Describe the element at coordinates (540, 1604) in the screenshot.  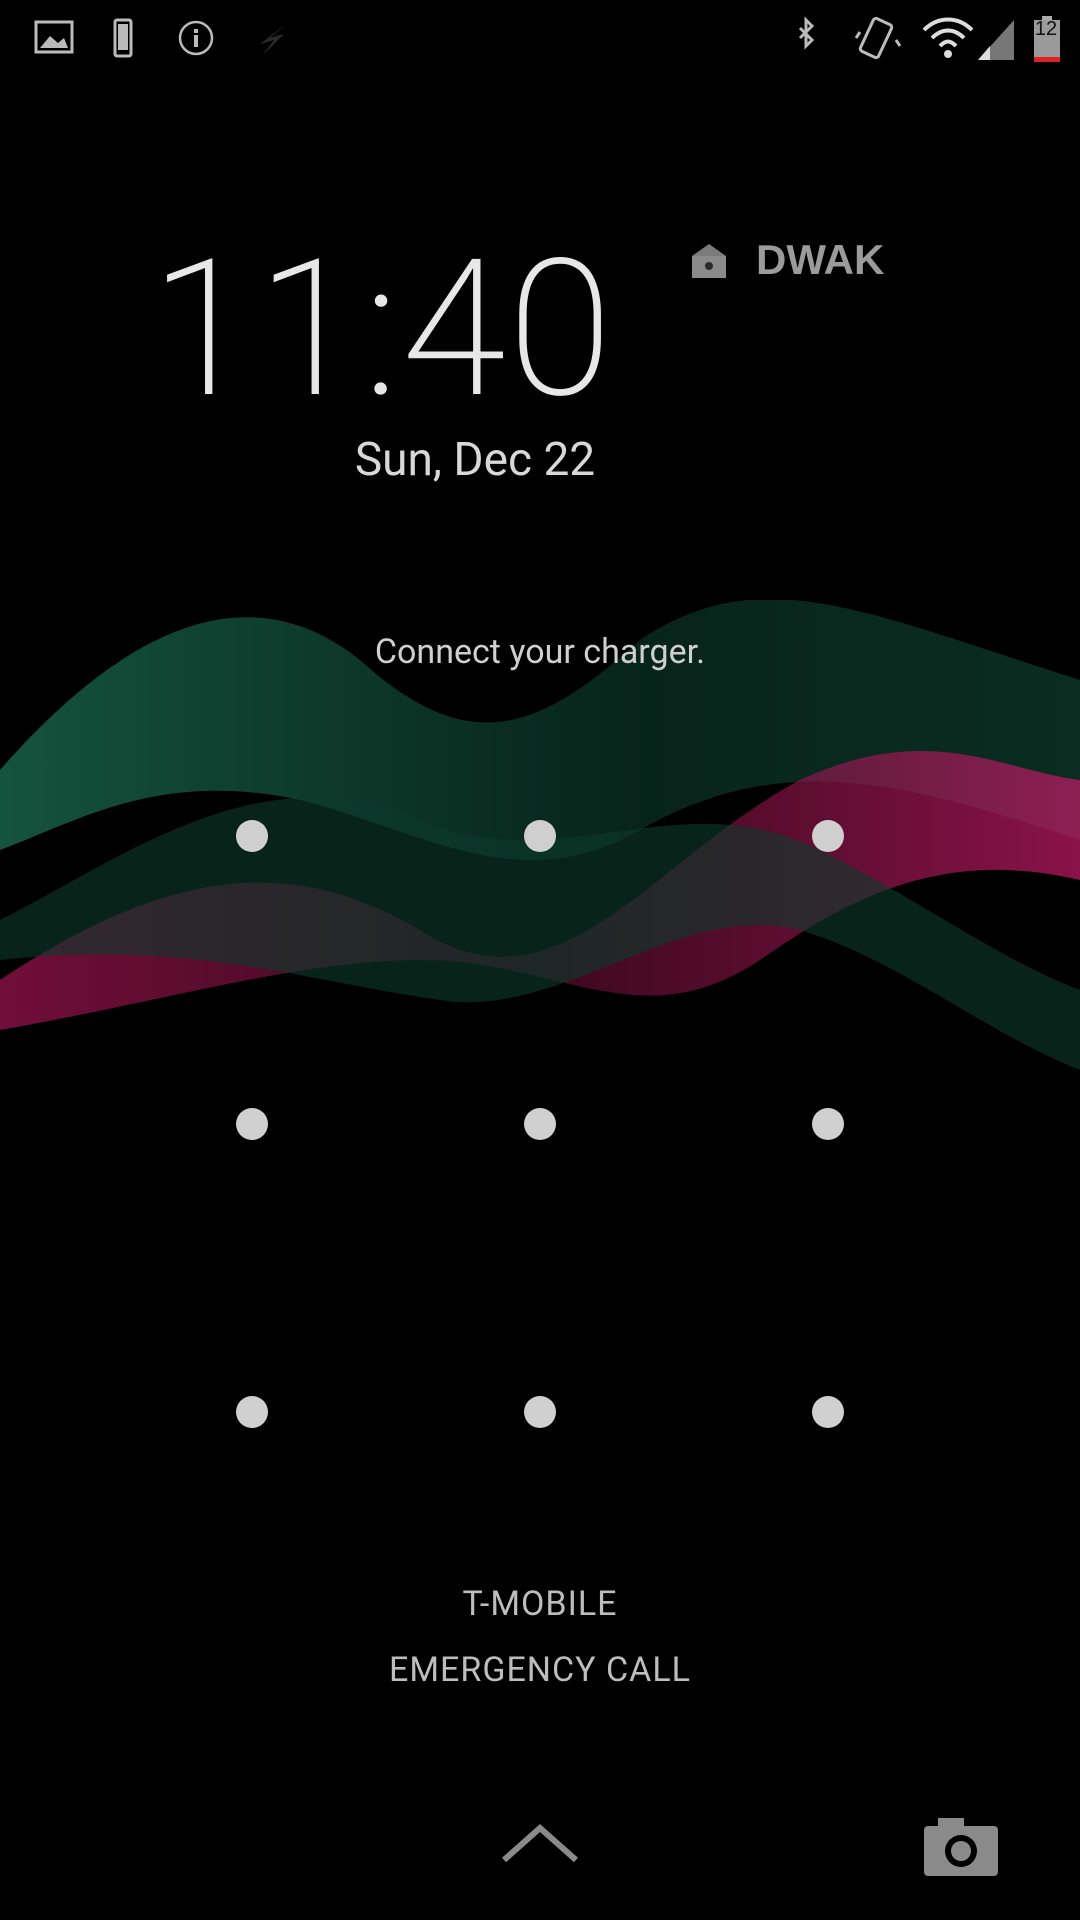
I see `carrier-label: T-MOBILE` at that location.